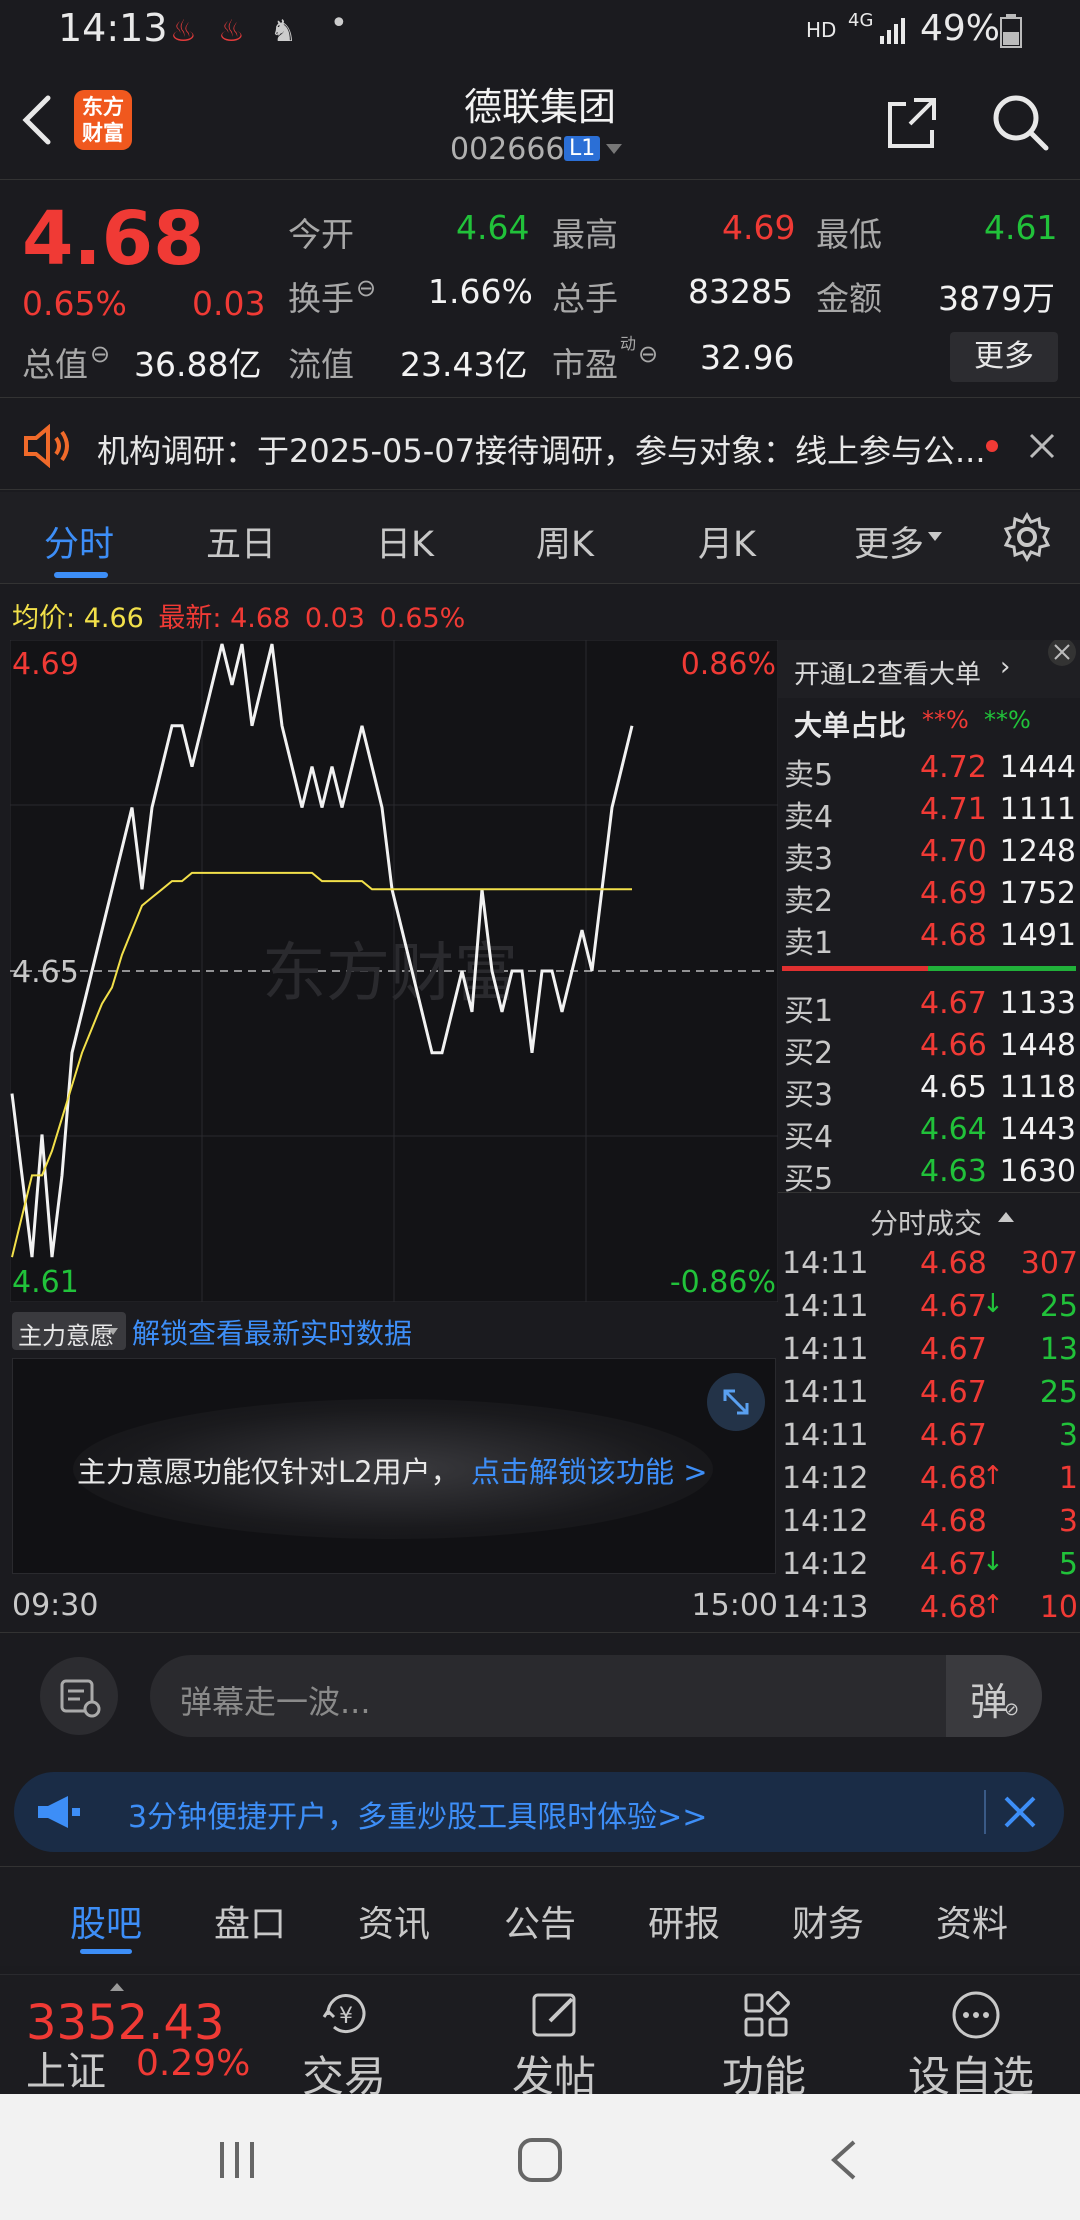 The image size is (1080, 2220). Describe the element at coordinates (250, 1921) in the screenshot. I see `tab-pankou: 盘口` at that location.